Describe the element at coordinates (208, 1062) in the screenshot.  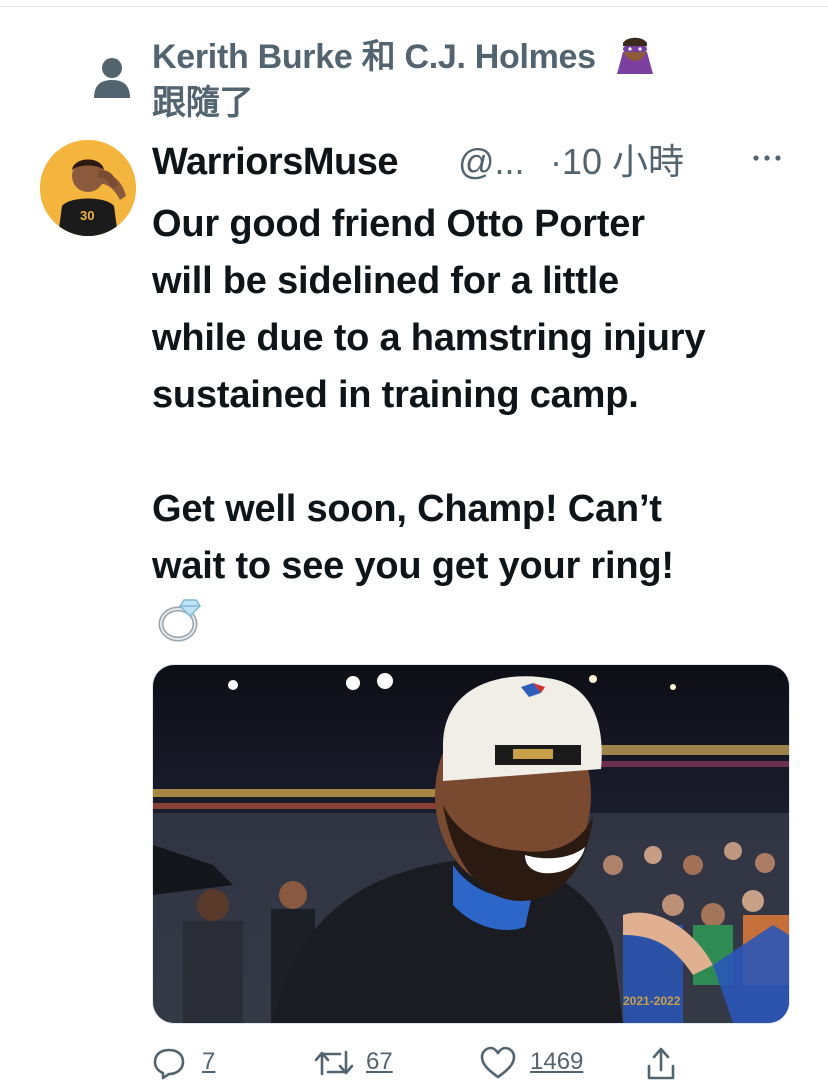
I see `reply-count: 7` at that location.